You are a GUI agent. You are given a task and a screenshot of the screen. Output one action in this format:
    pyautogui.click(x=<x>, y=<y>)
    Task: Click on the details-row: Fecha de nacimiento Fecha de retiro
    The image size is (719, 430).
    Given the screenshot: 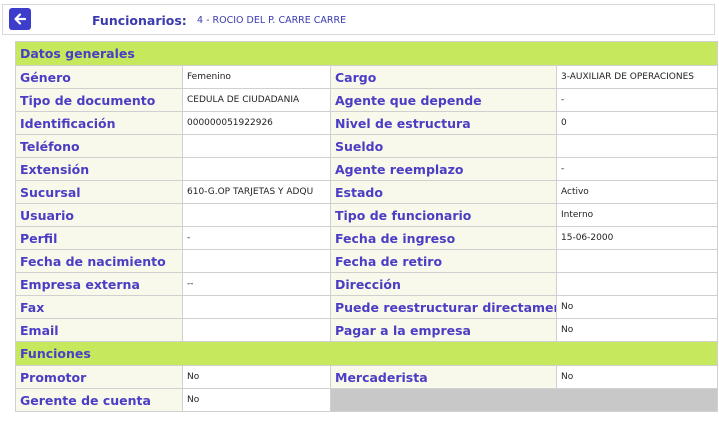 What is the action you would take?
    pyautogui.click(x=367, y=261)
    